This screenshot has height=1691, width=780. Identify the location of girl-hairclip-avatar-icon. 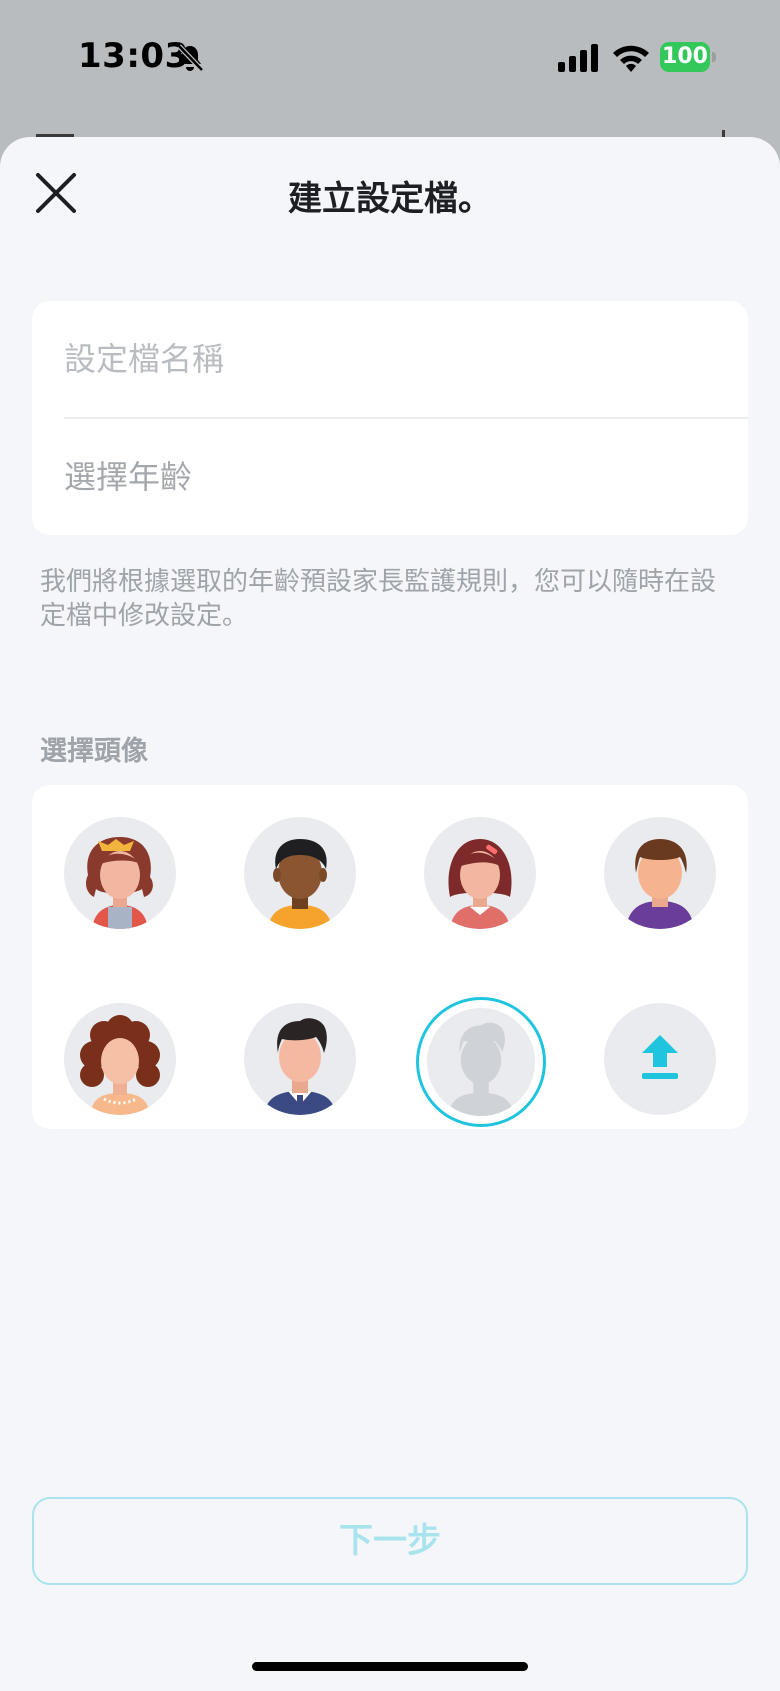
(480, 884).